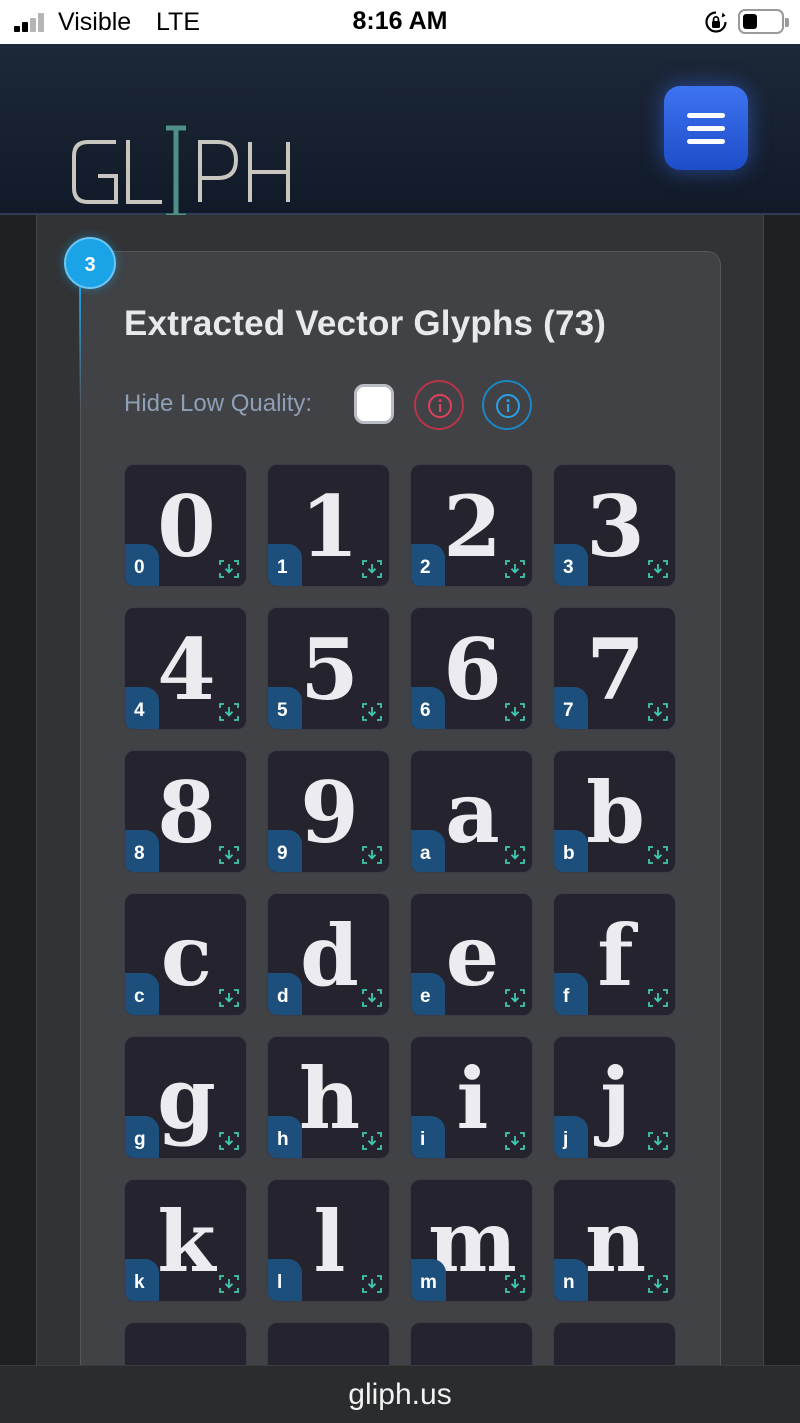  Describe the element at coordinates (571, 851) in the screenshot. I see `glyph-label-badge: b` at that location.